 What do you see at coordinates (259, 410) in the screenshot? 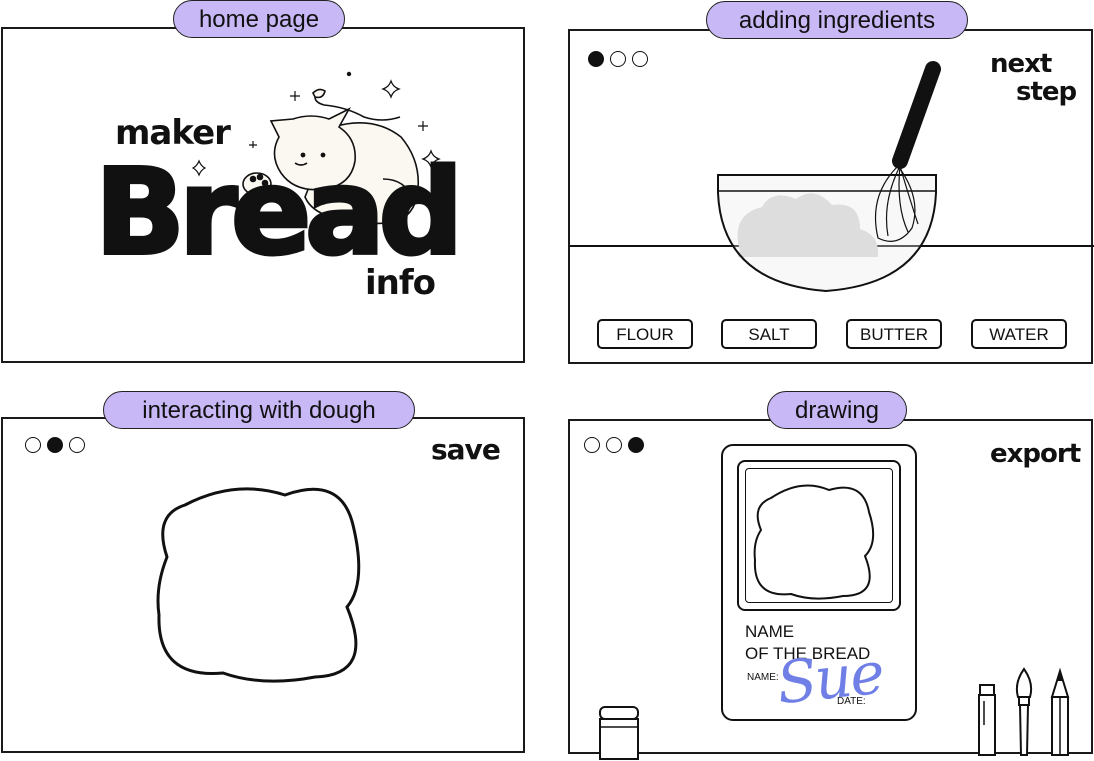
I see `dough-title: interacting with dough` at bounding box center [259, 410].